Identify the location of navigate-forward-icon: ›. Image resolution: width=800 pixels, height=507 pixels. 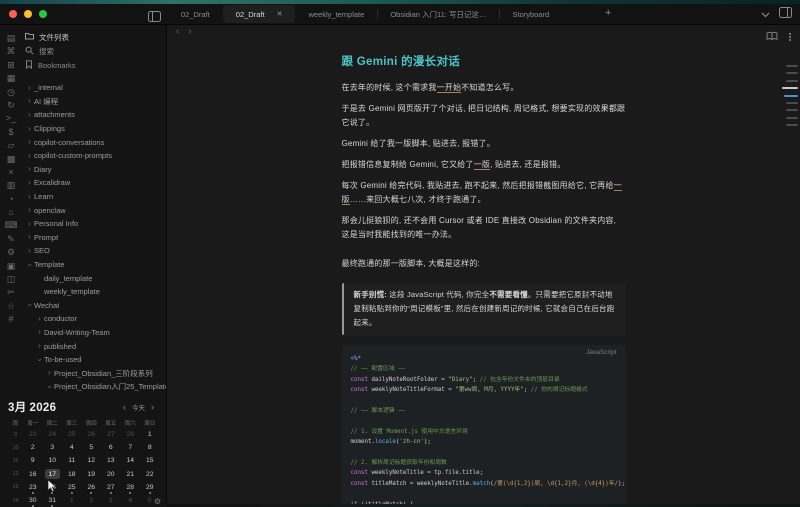
(189, 32).